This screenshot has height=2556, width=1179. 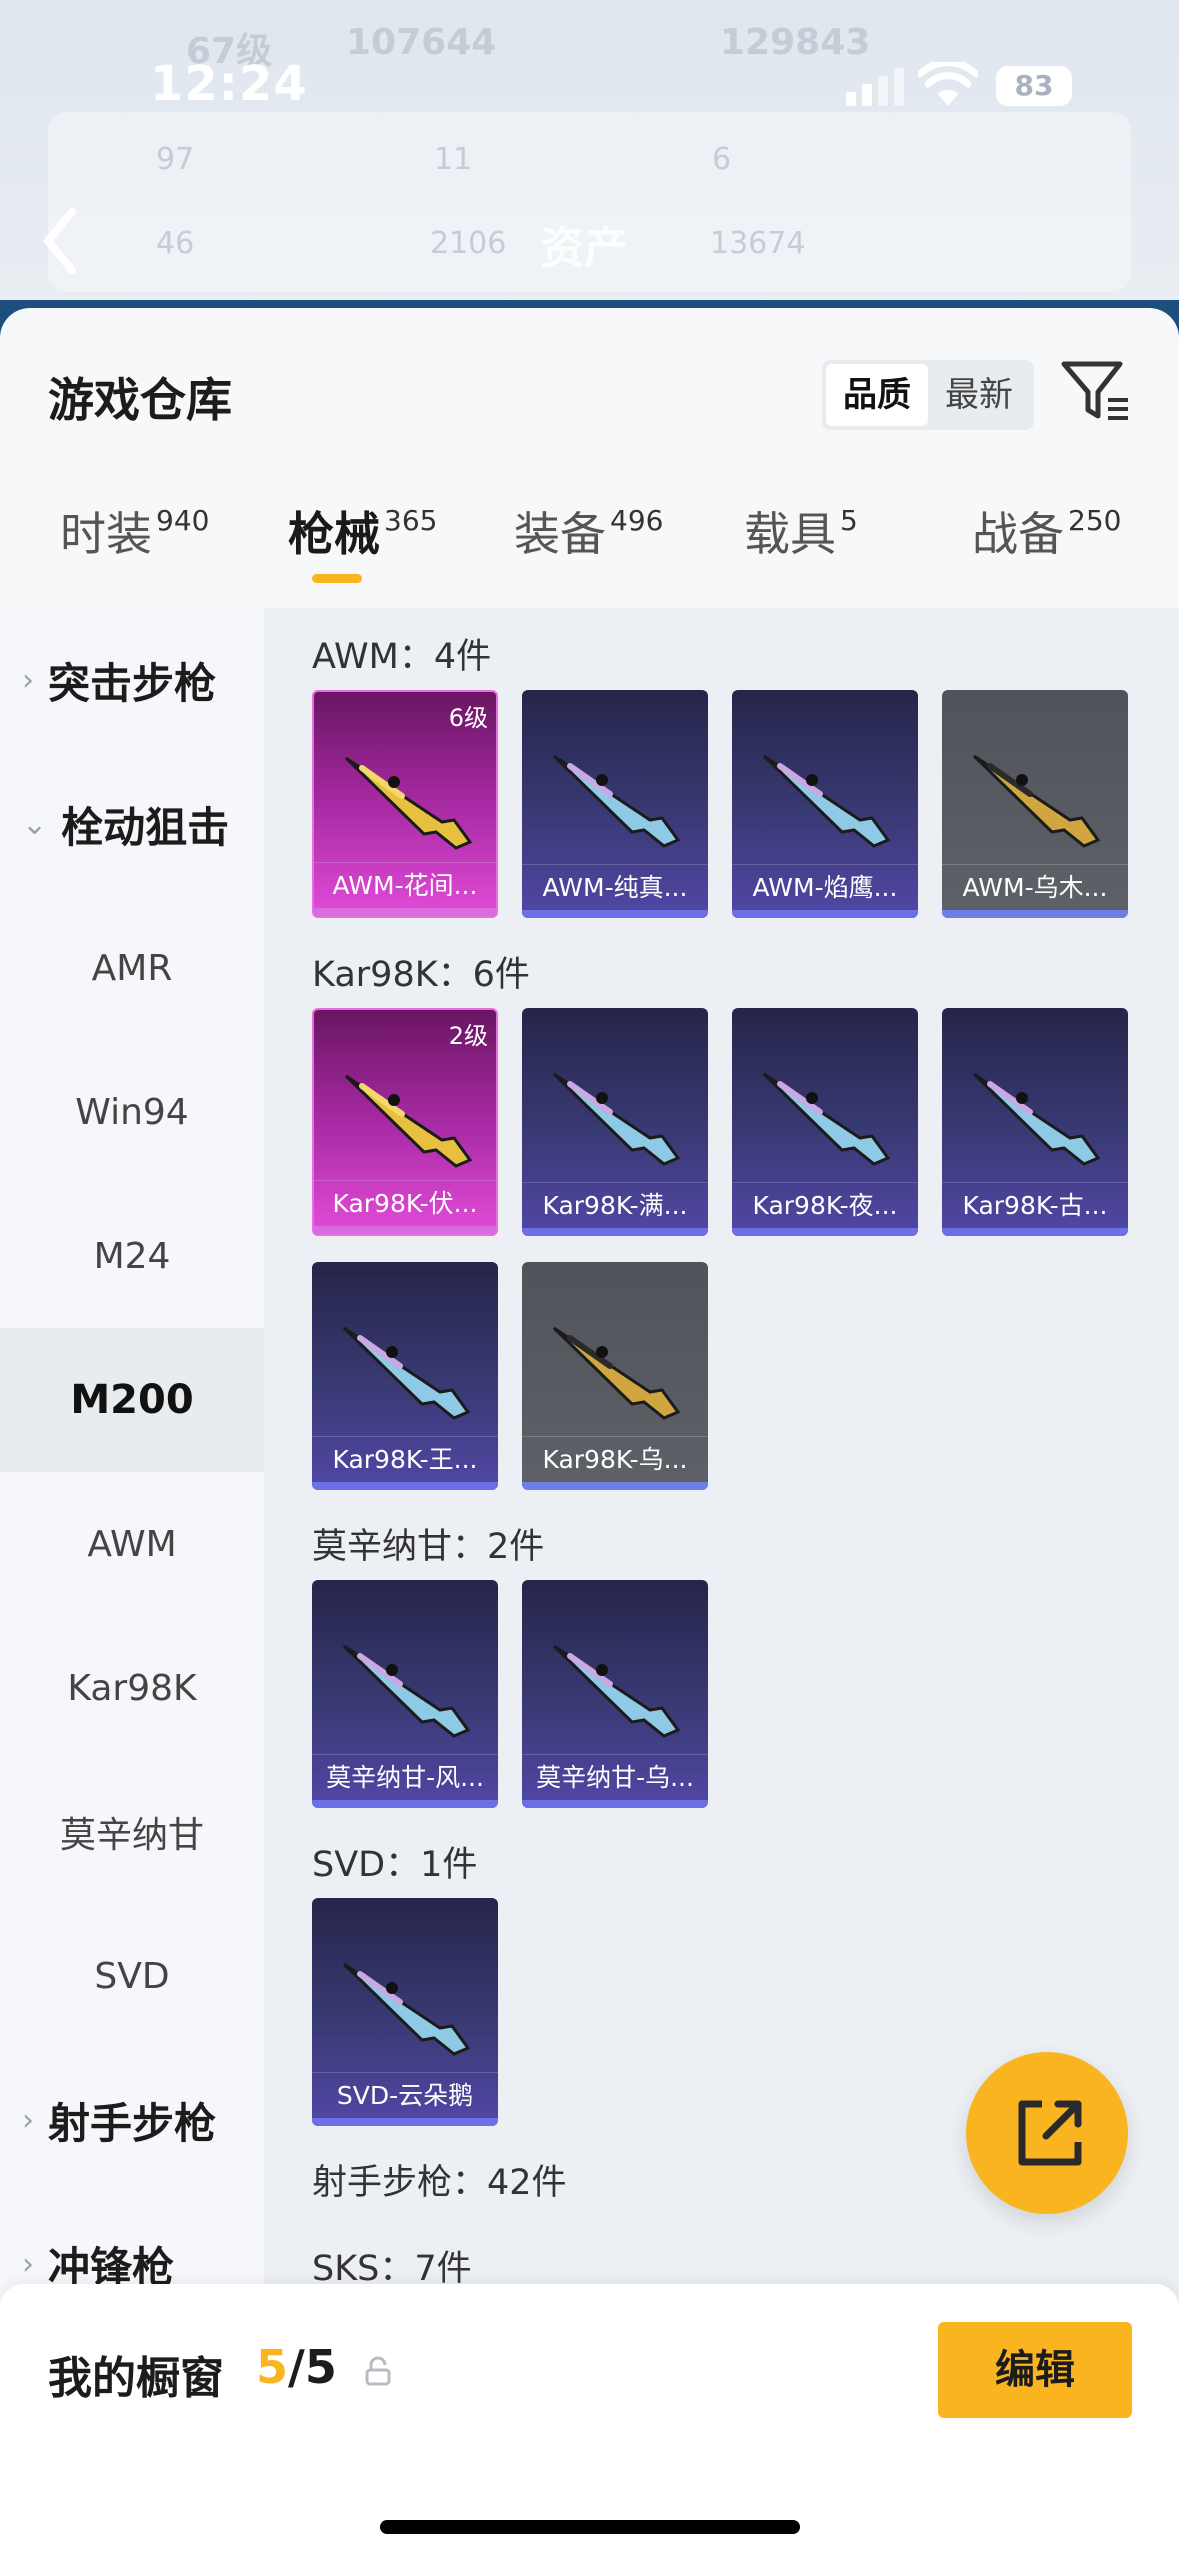 What do you see at coordinates (132, 1976) in the screenshot?
I see `sidebar-item-svd: SVD` at bounding box center [132, 1976].